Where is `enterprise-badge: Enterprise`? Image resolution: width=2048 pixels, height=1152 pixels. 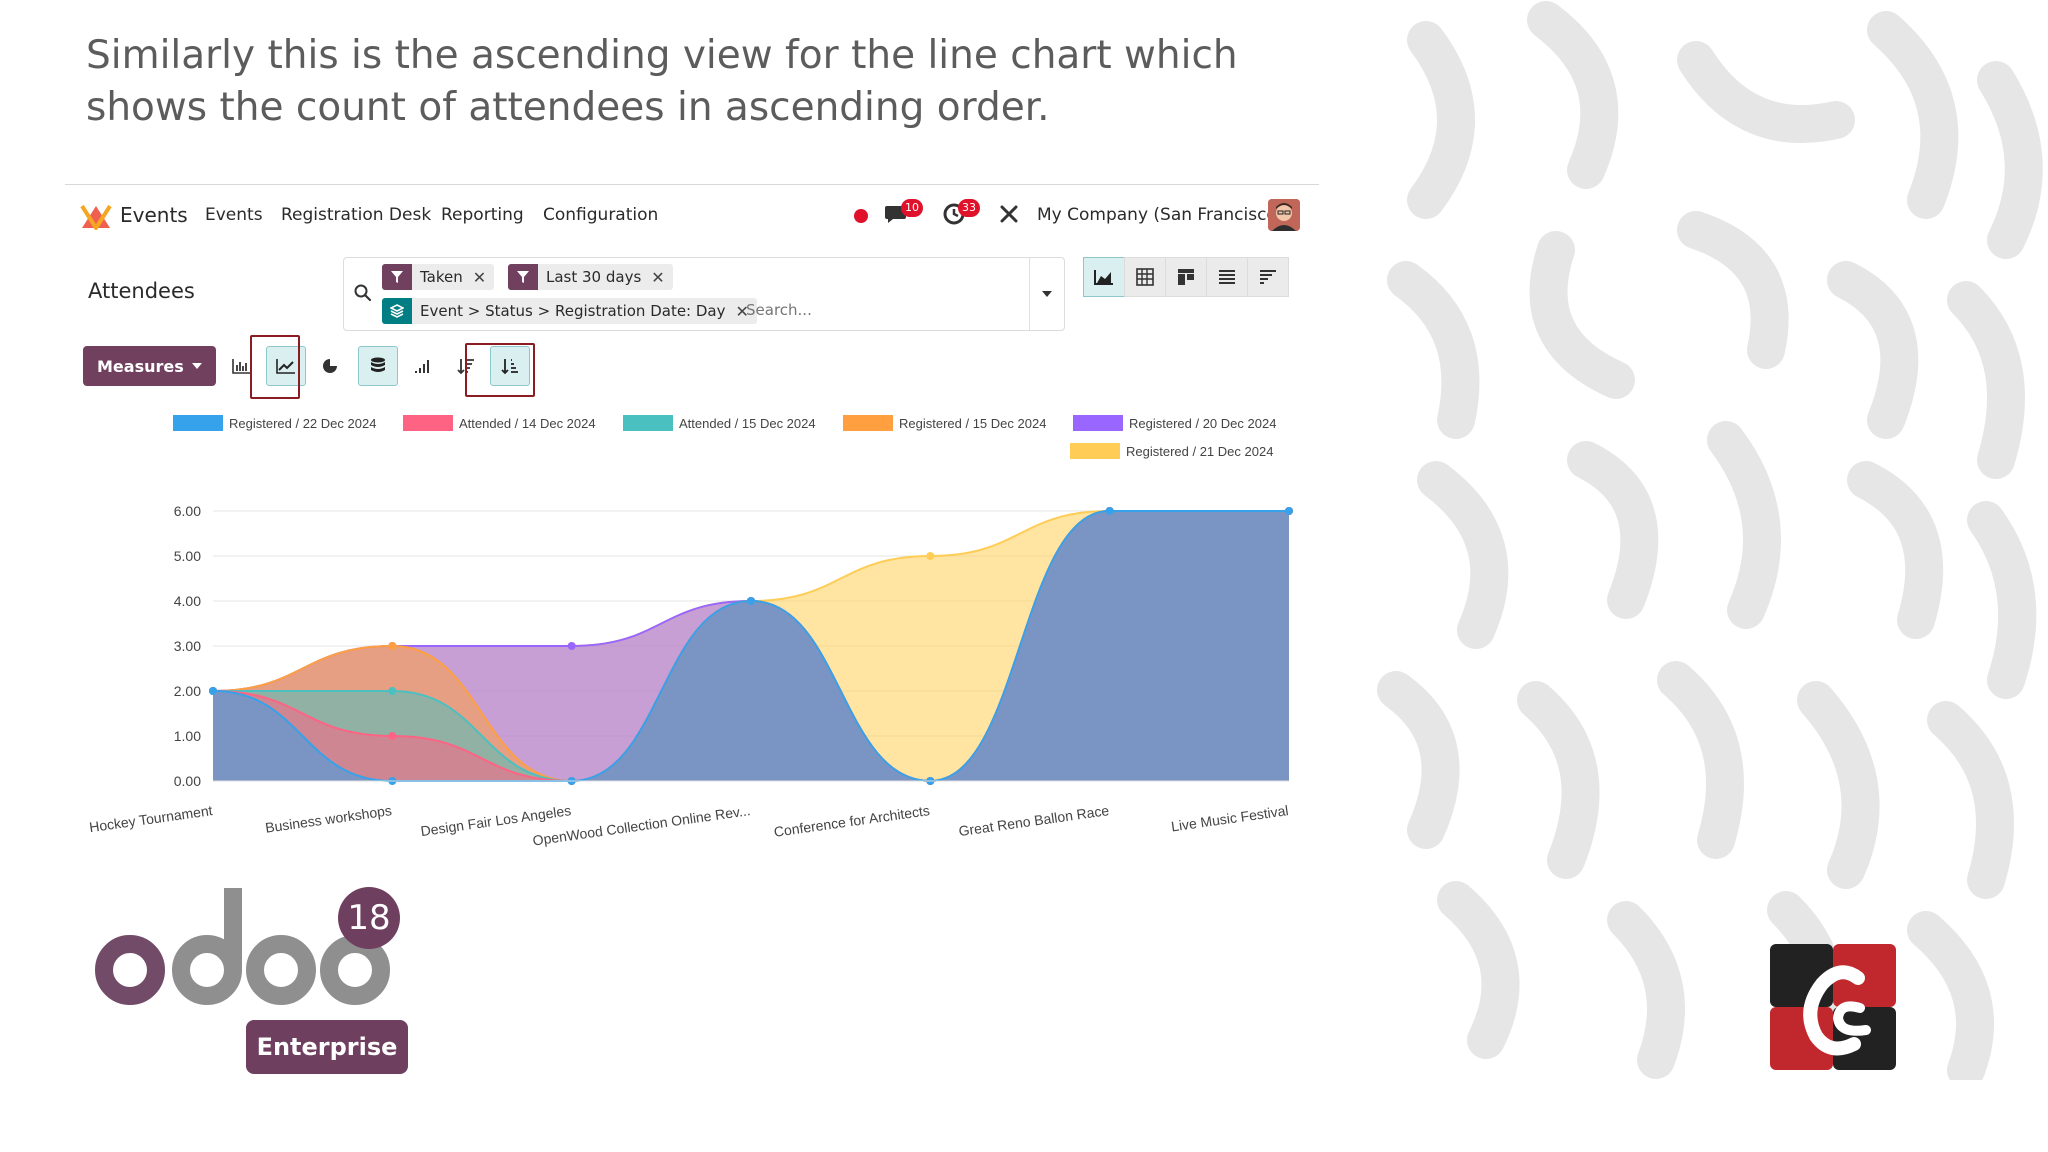
enterprise-badge: Enterprise is located at coordinates (327, 1047).